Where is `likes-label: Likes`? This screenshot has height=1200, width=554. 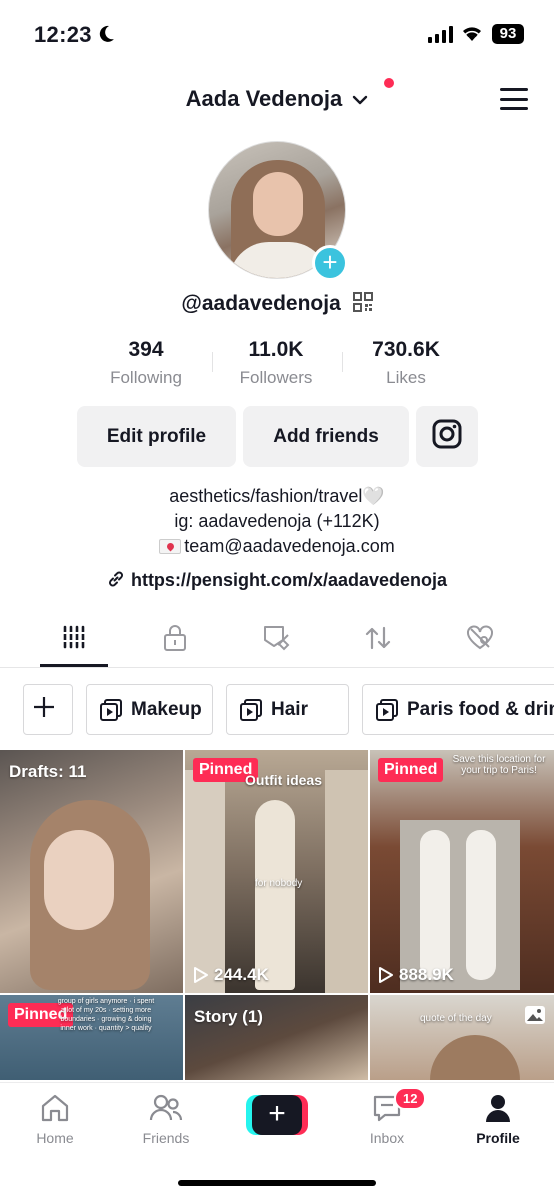
likes-label: Likes is located at coordinates (406, 377).